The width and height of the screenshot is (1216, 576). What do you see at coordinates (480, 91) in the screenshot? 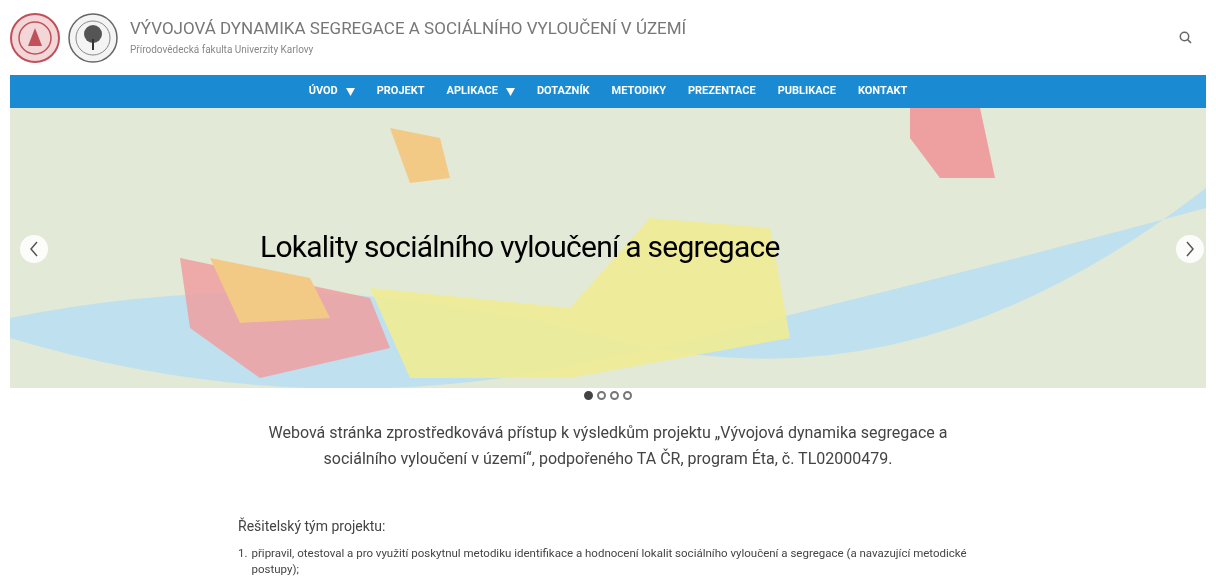
I see `nav-link: APLIKACE` at bounding box center [480, 91].